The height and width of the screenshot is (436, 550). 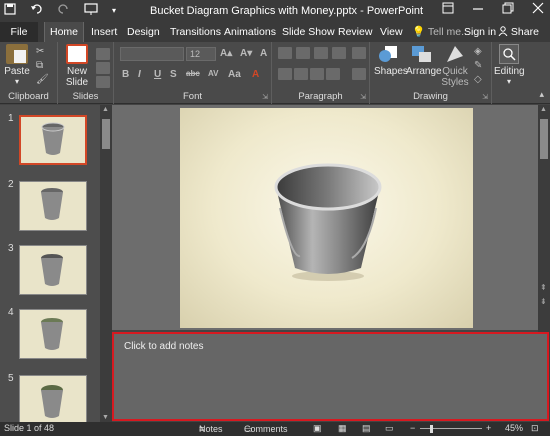 I want to click on next-slide-icon: ⇟, so click(x=543, y=301).